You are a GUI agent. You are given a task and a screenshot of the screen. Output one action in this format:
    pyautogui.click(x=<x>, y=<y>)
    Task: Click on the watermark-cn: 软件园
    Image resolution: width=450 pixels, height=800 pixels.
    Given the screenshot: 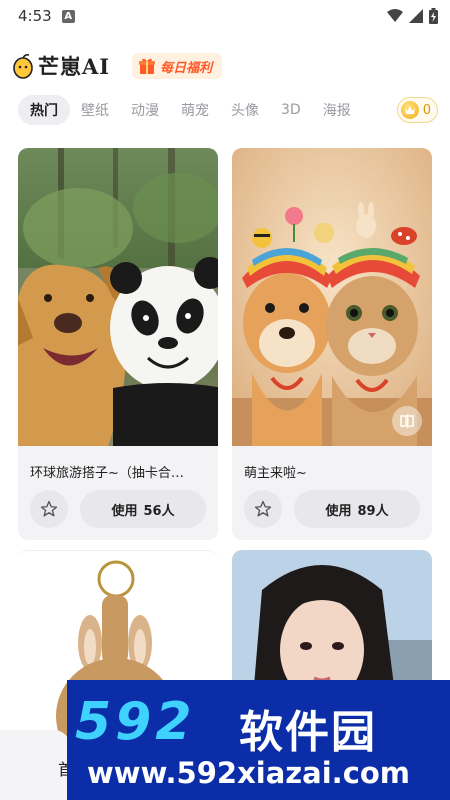 What is the action you would take?
    pyautogui.click(x=308, y=732)
    